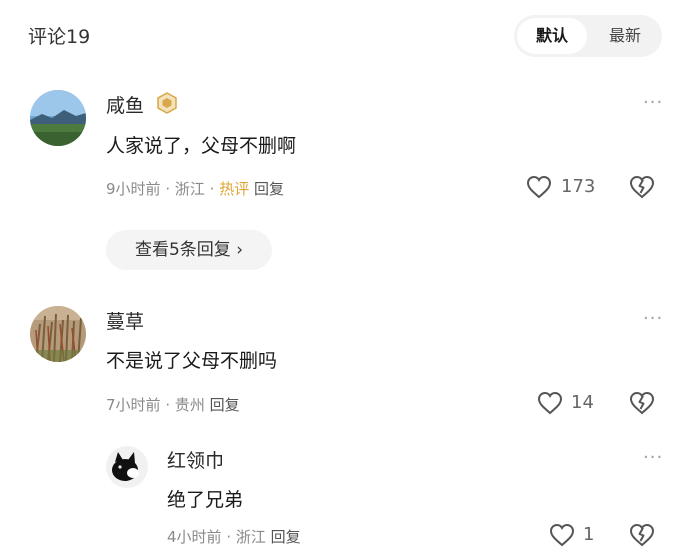 Image resolution: width=690 pixels, height=552 pixels. What do you see at coordinates (578, 186) in the screenshot?
I see `like-count: 173` at bounding box center [578, 186].